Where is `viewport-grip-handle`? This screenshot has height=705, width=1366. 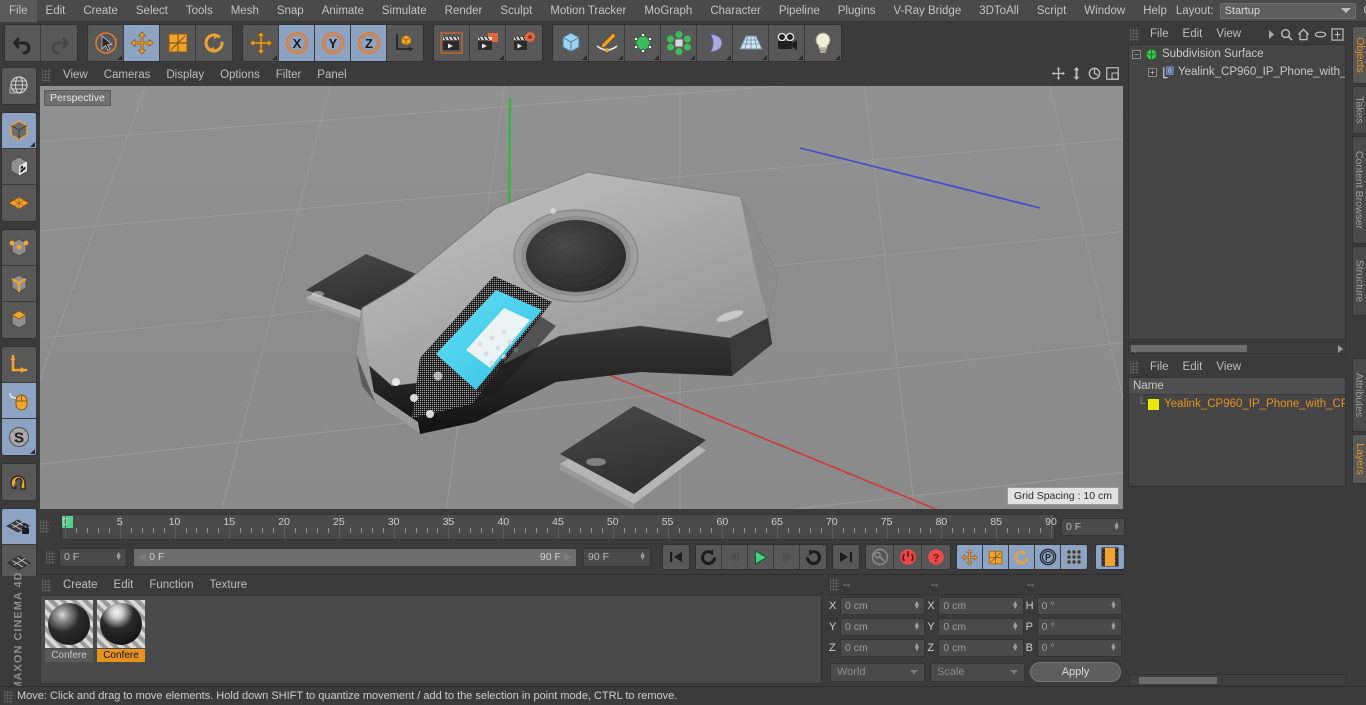
viewport-grip-handle is located at coordinates (46, 75).